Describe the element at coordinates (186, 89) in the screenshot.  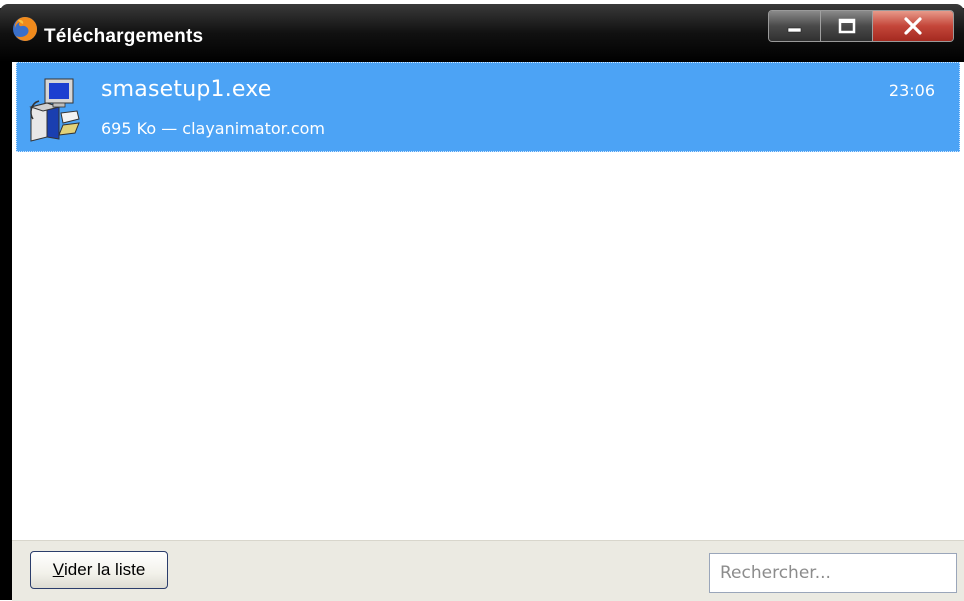
I see `file-name: smasetup1.exe` at that location.